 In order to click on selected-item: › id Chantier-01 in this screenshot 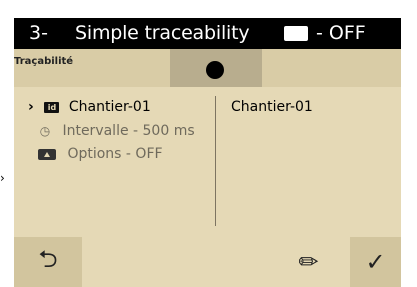, I will do `click(89, 107)`.